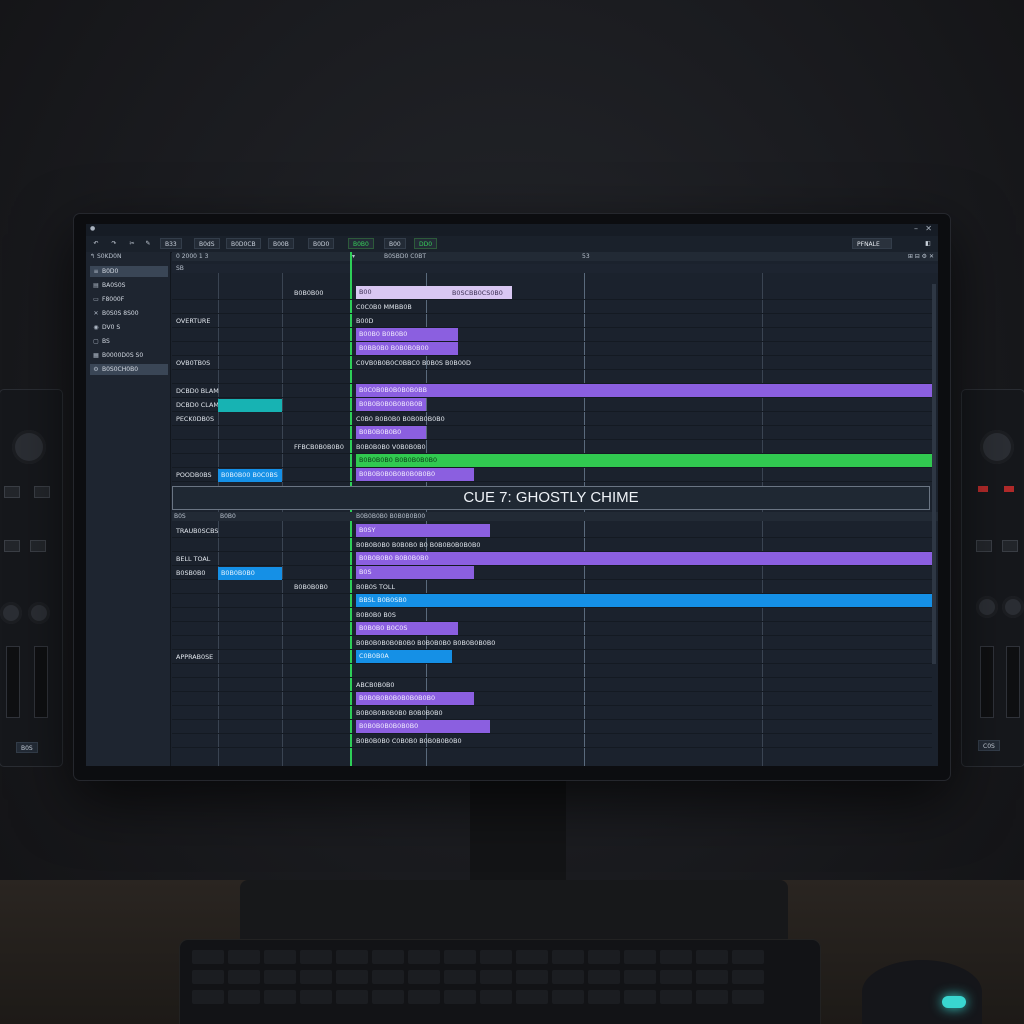  What do you see at coordinates (250, 475) in the screenshot?
I see `track-sub-label: B0B0B00 B0C0BS` at bounding box center [250, 475].